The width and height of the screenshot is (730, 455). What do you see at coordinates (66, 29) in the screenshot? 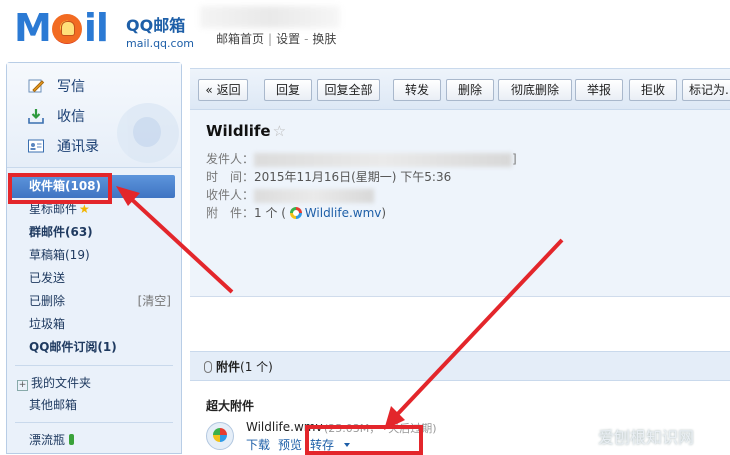
I see `bell-logo-icon` at bounding box center [66, 29].